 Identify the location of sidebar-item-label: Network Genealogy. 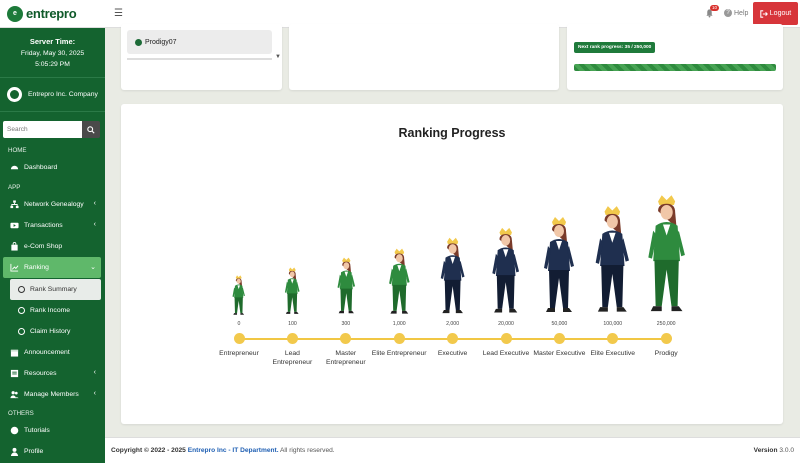
(54, 204).